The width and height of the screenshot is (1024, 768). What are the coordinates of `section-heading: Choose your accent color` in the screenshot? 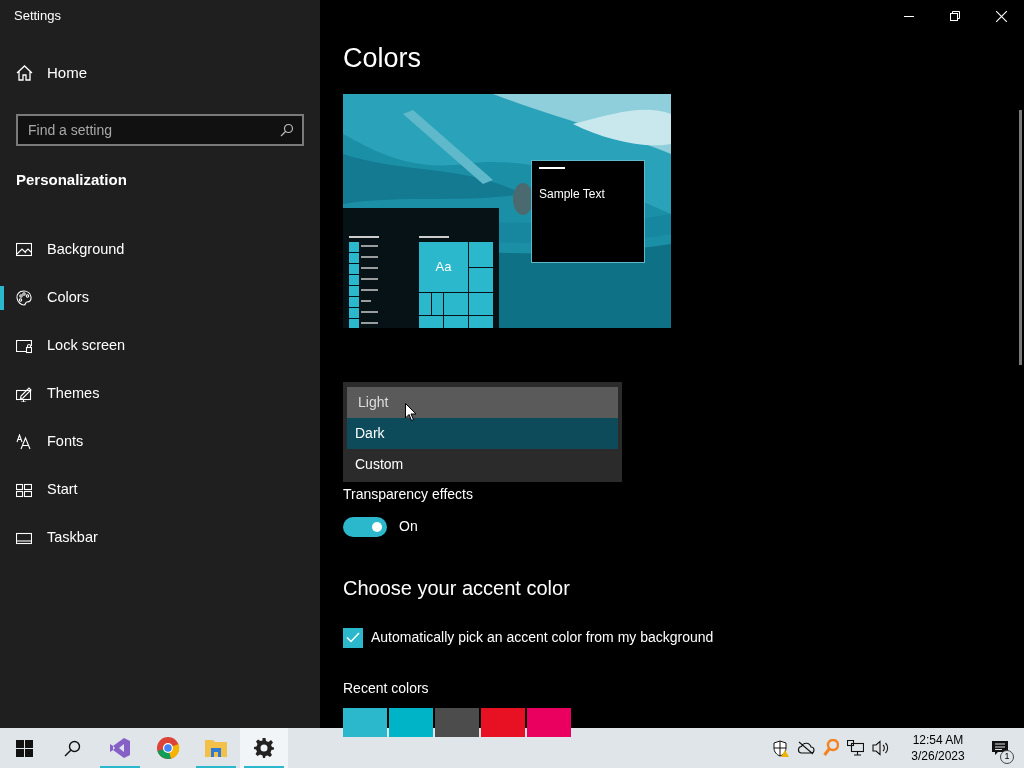 It's located at (457, 588).